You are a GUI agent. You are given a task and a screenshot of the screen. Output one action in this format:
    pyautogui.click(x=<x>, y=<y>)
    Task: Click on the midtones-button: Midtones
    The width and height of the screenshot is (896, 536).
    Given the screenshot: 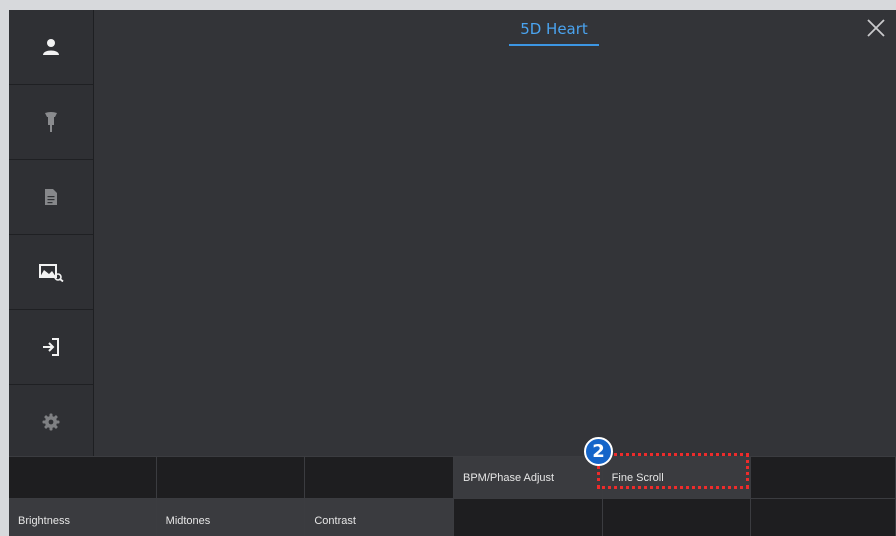 What is the action you would take?
    pyautogui.click(x=231, y=517)
    